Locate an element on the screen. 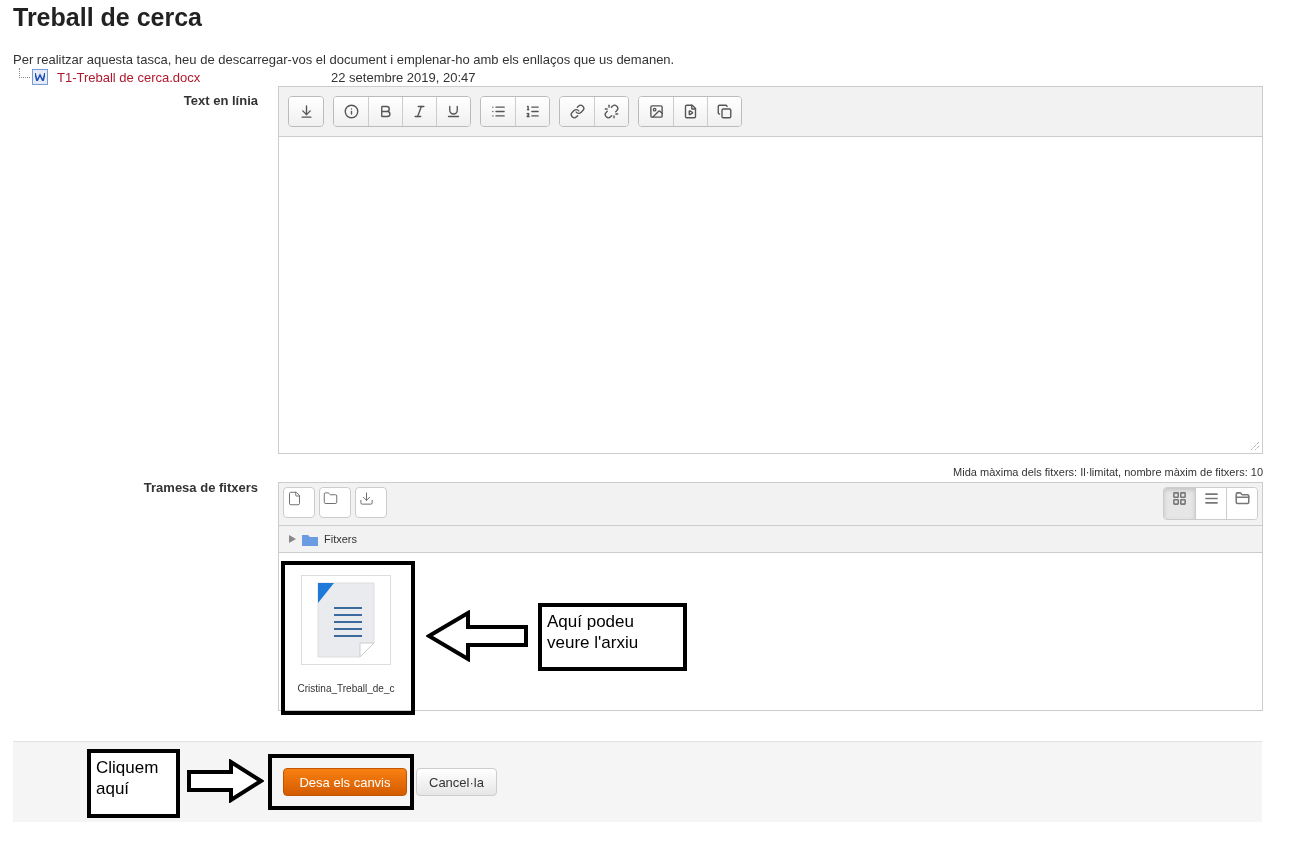  create-folder-button is located at coordinates (335, 502).